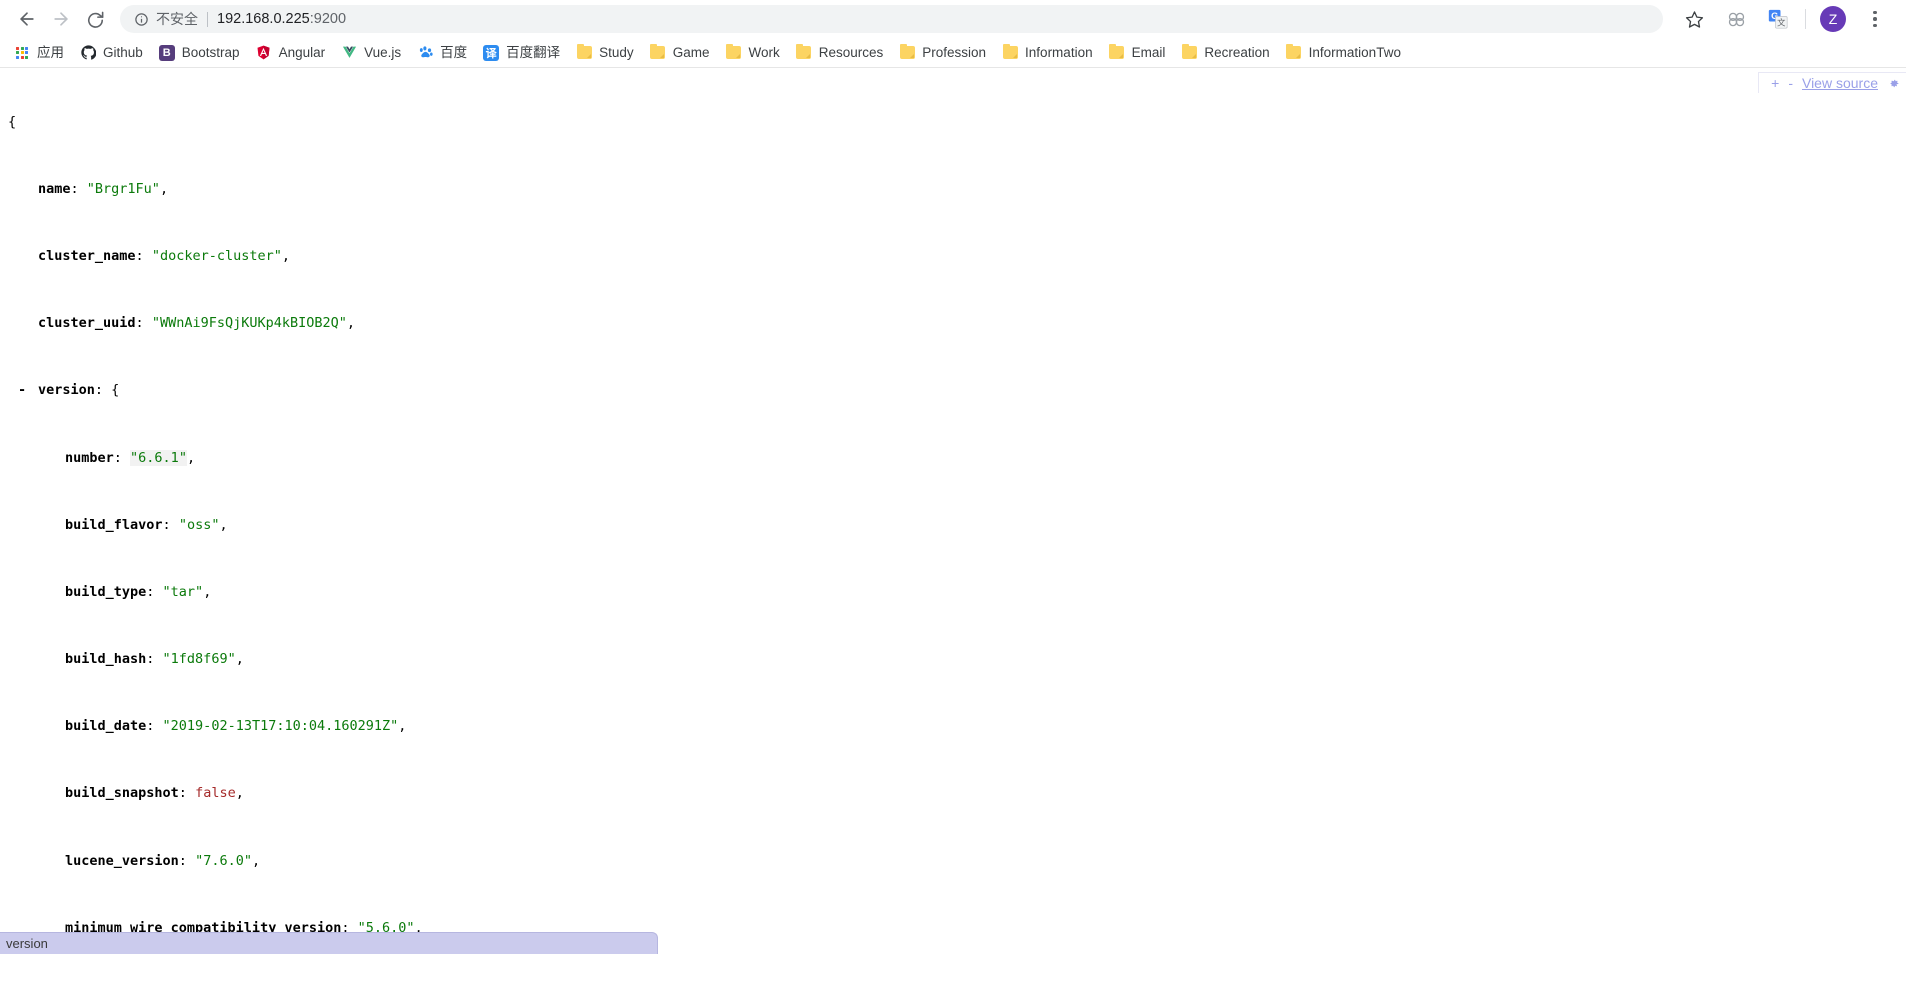 The height and width of the screenshot is (987, 1906). I want to click on security-status-text: 不安全, so click(177, 19).